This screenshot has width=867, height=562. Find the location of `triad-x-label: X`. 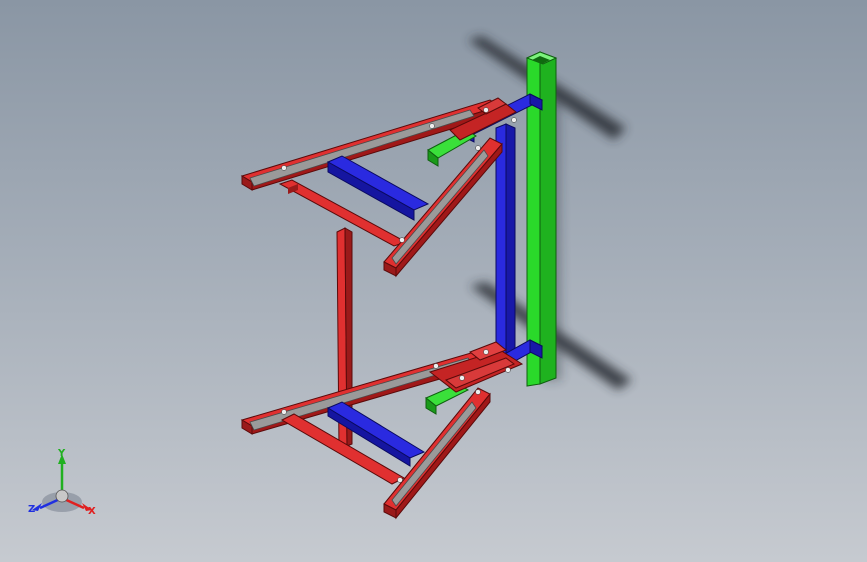

triad-x-label: X is located at coordinates (92, 511).